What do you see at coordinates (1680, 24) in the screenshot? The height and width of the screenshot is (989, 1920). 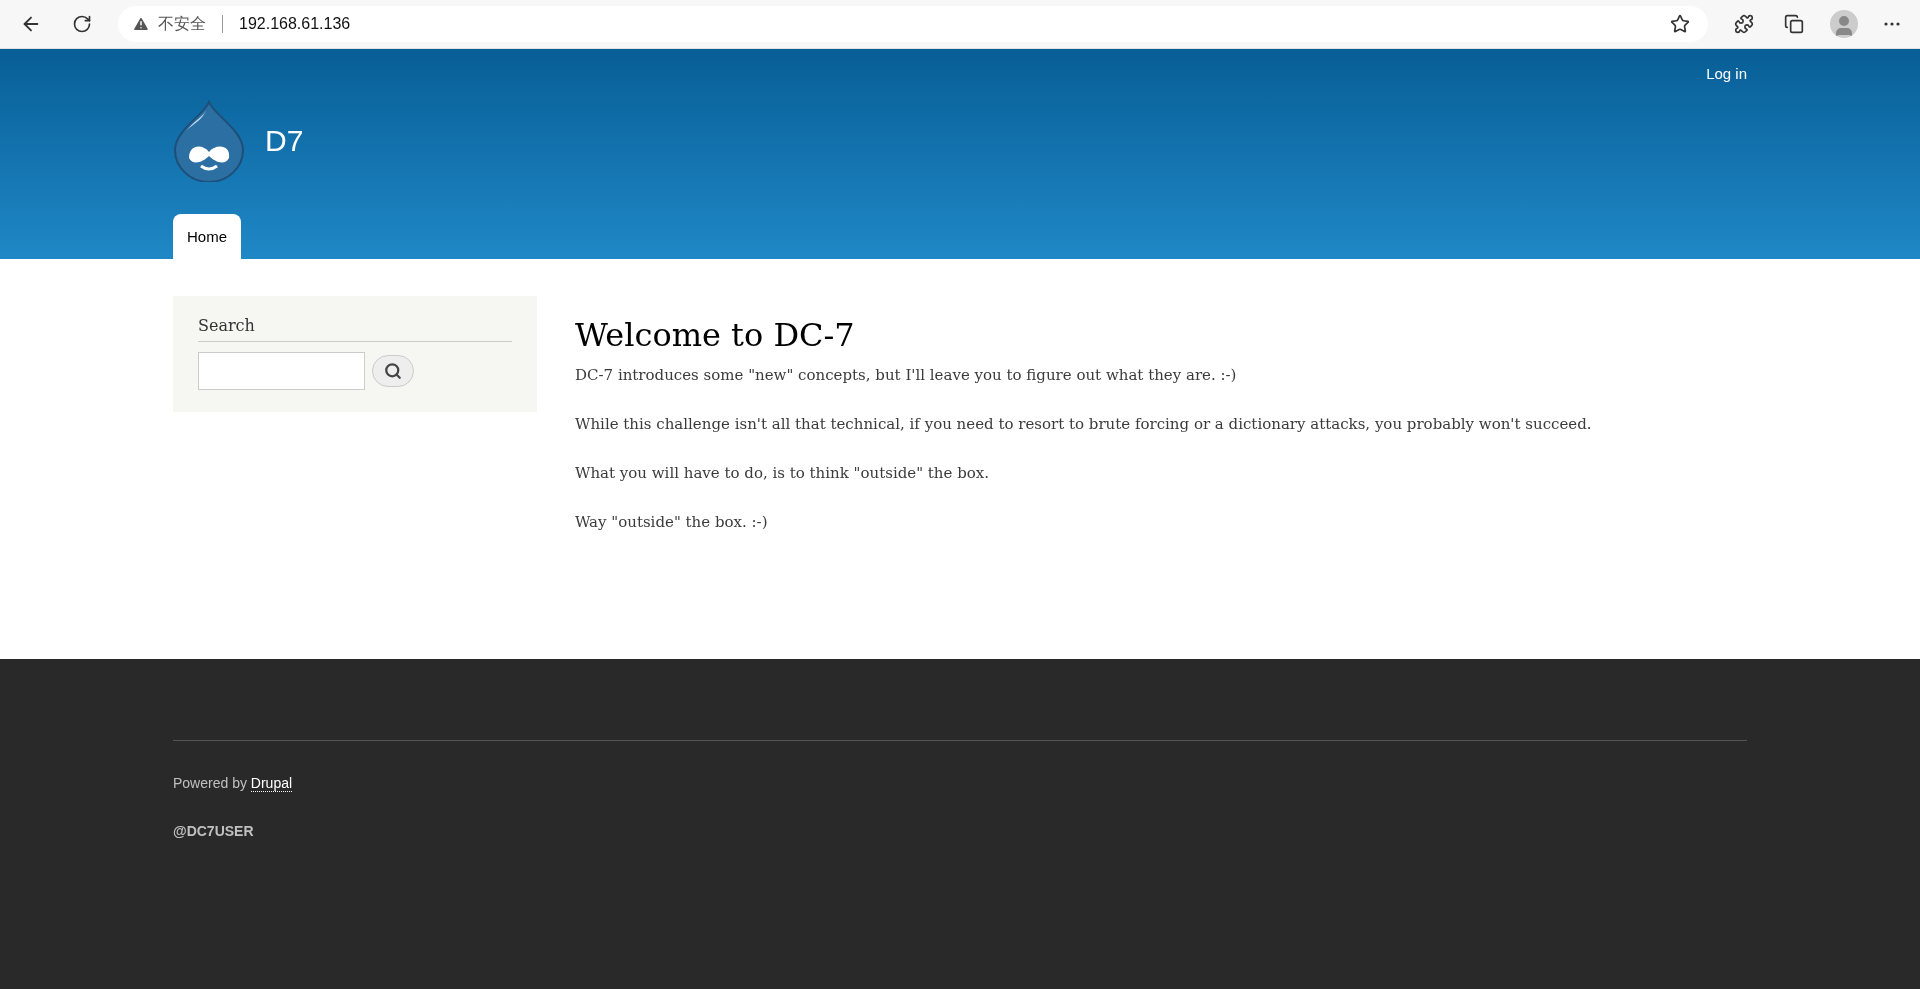 I see `star-icon` at bounding box center [1680, 24].